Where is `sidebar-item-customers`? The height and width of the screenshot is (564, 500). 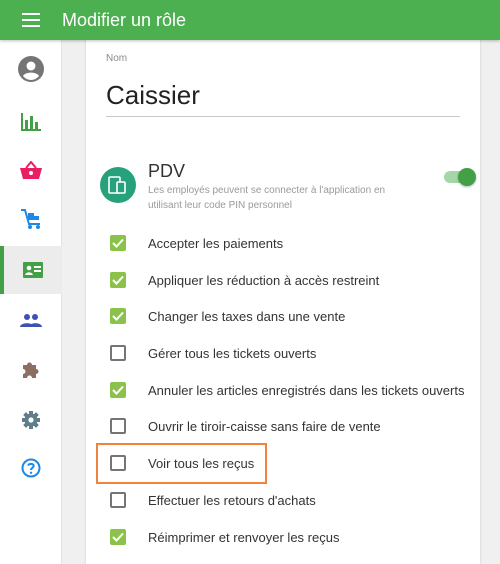 sidebar-item-customers is located at coordinates (31, 320).